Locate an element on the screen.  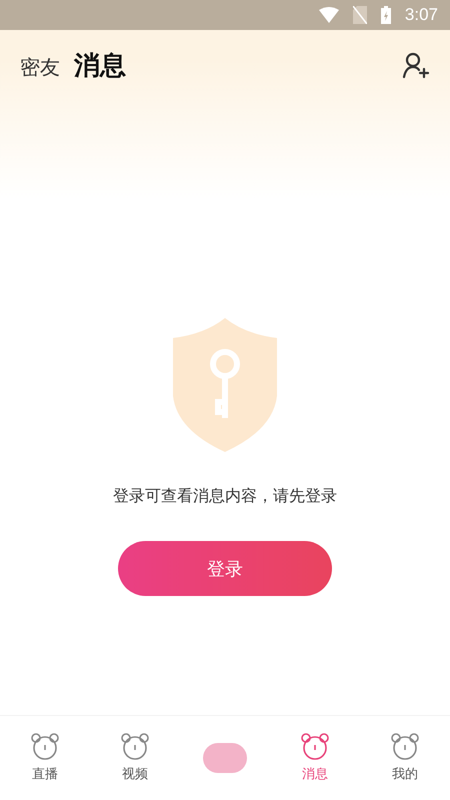
nav-tab: 直播 is located at coordinates (45, 774).